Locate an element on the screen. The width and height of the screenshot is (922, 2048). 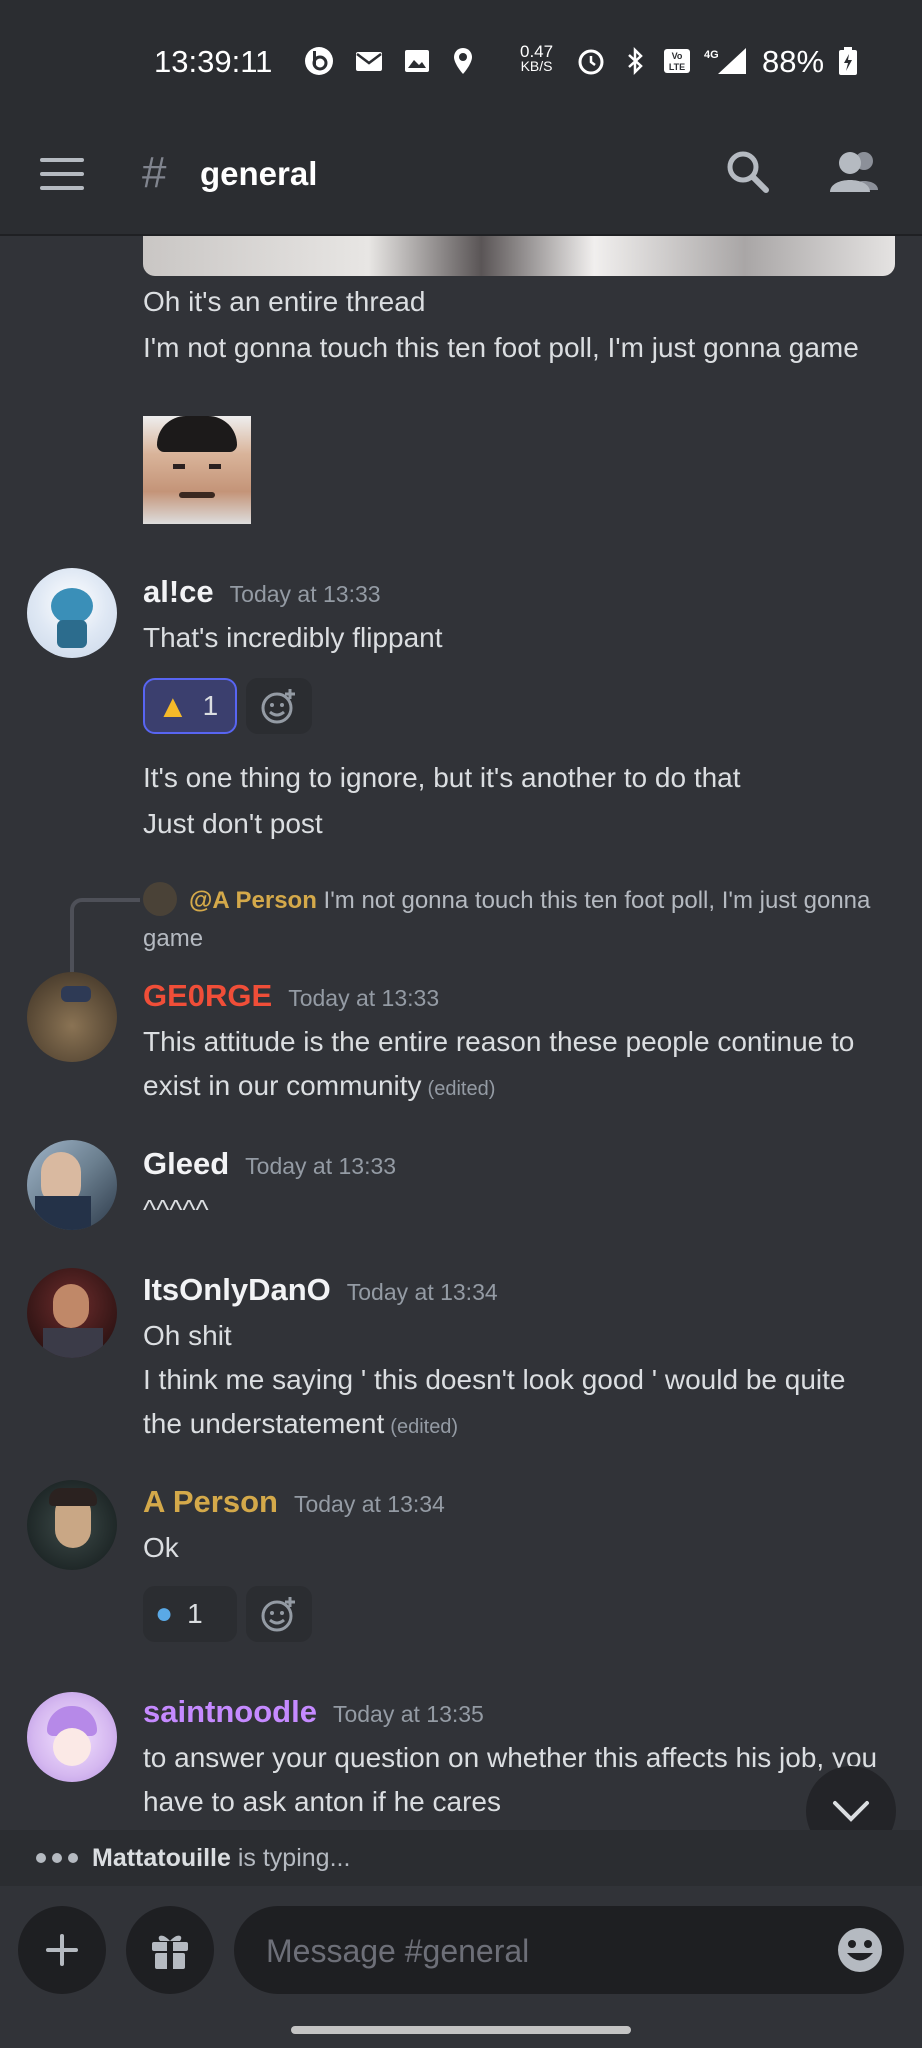
network-speed: 0.47 KB/S is located at coordinates (537, 58).